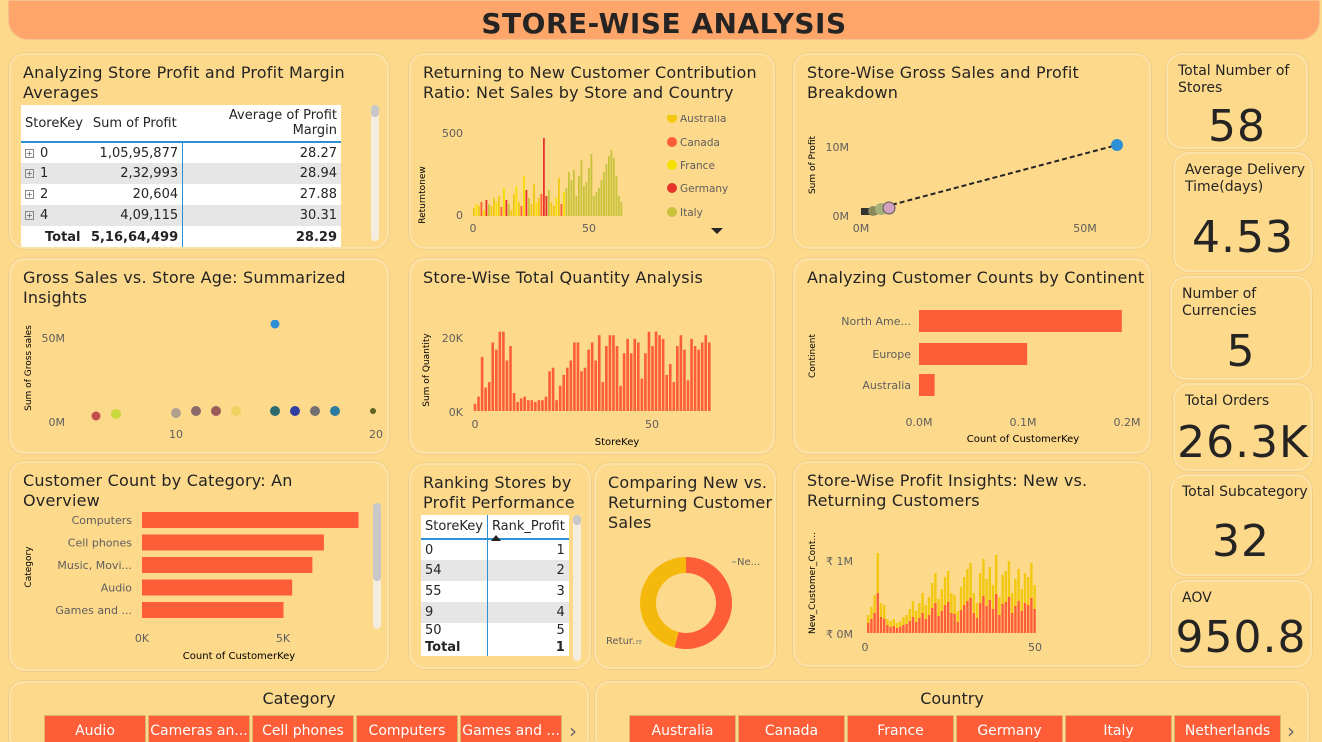 This screenshot has height=742, width=1322. Describe the element at coordinates (1020, 321) in the screenshot. I see `continent-bar` at that location.